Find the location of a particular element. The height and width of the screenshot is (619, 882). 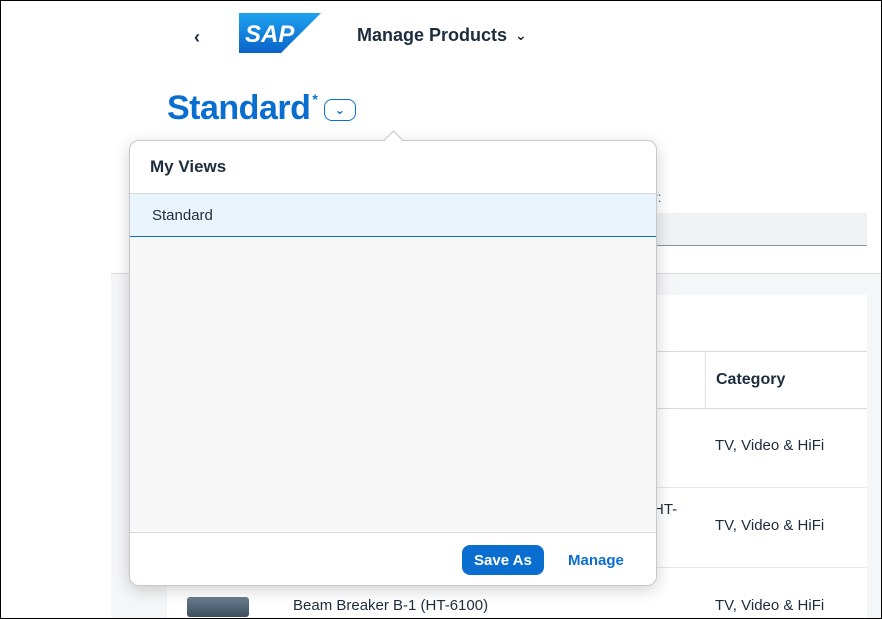

svg-text: SAP is located at coordinates (270, 34).